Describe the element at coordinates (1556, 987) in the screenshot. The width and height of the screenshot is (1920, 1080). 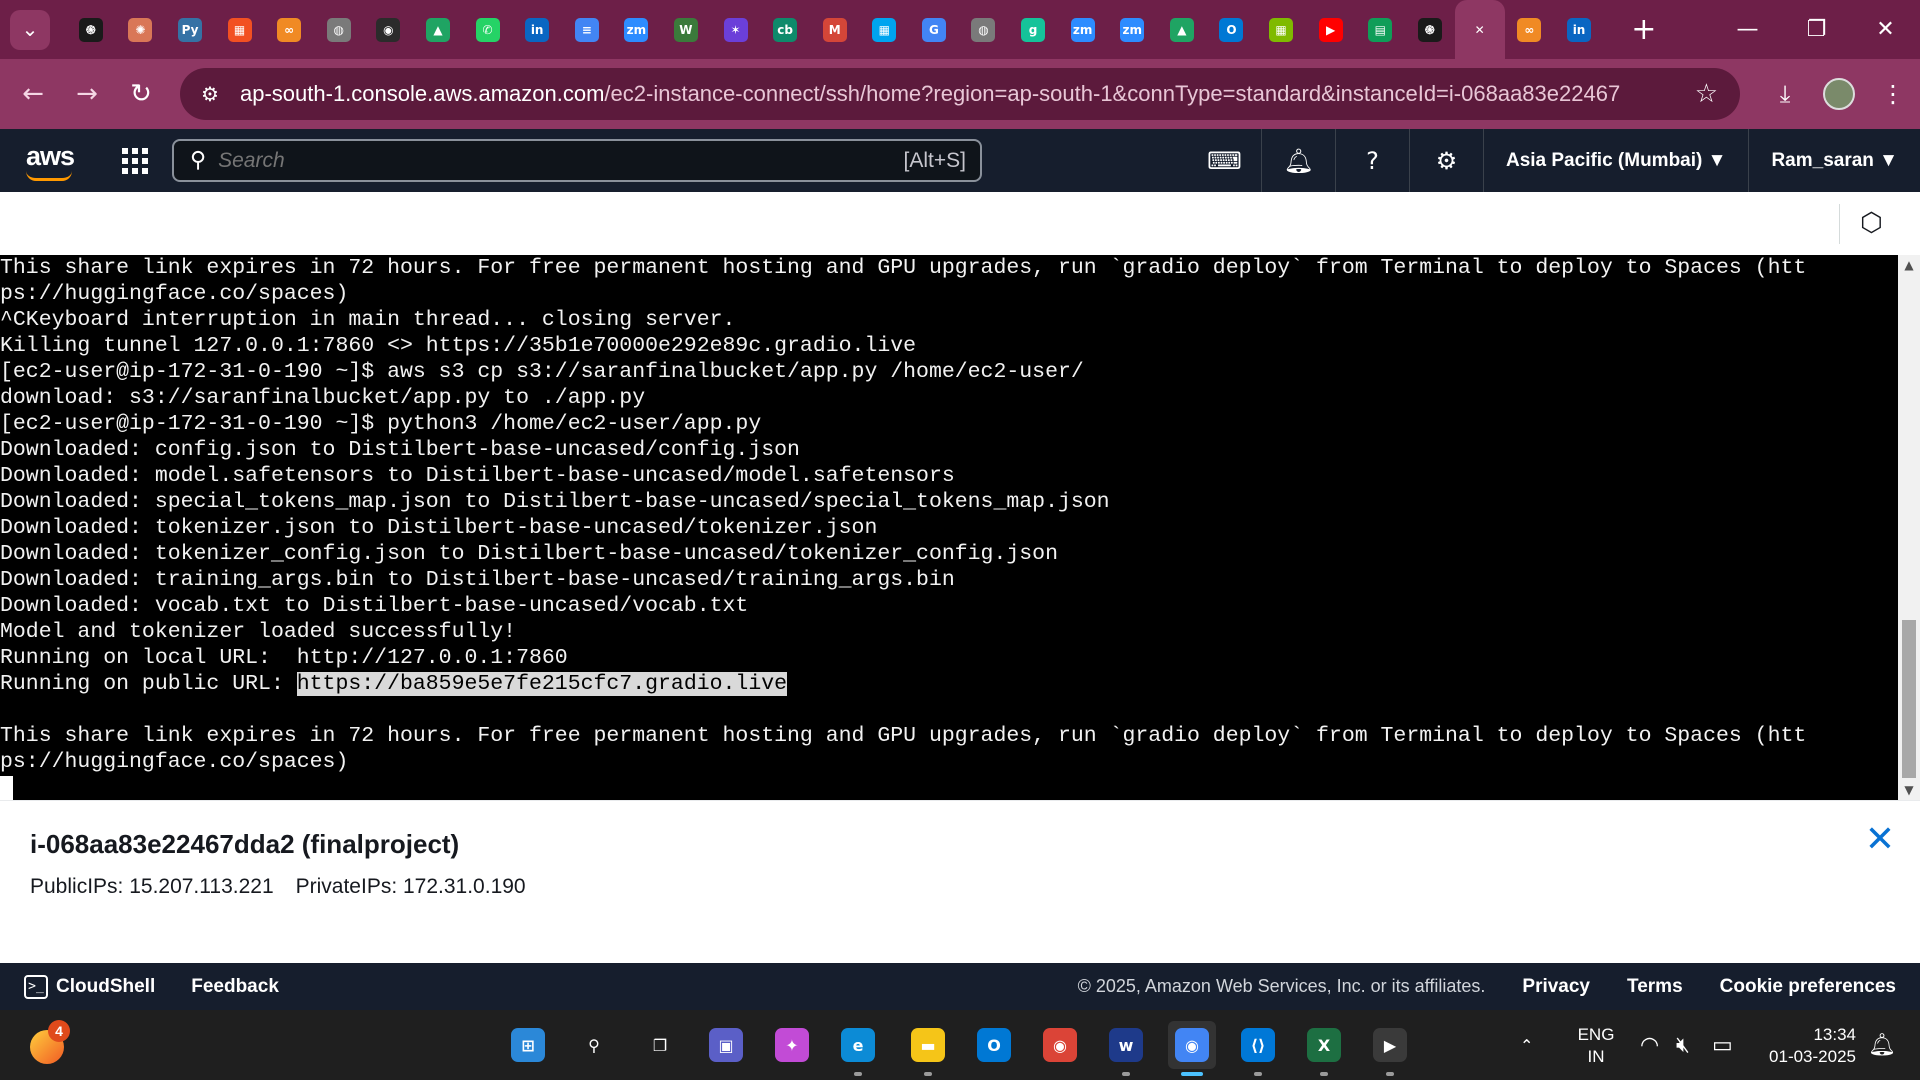
I see `privacy-link: Privacy` at that location.